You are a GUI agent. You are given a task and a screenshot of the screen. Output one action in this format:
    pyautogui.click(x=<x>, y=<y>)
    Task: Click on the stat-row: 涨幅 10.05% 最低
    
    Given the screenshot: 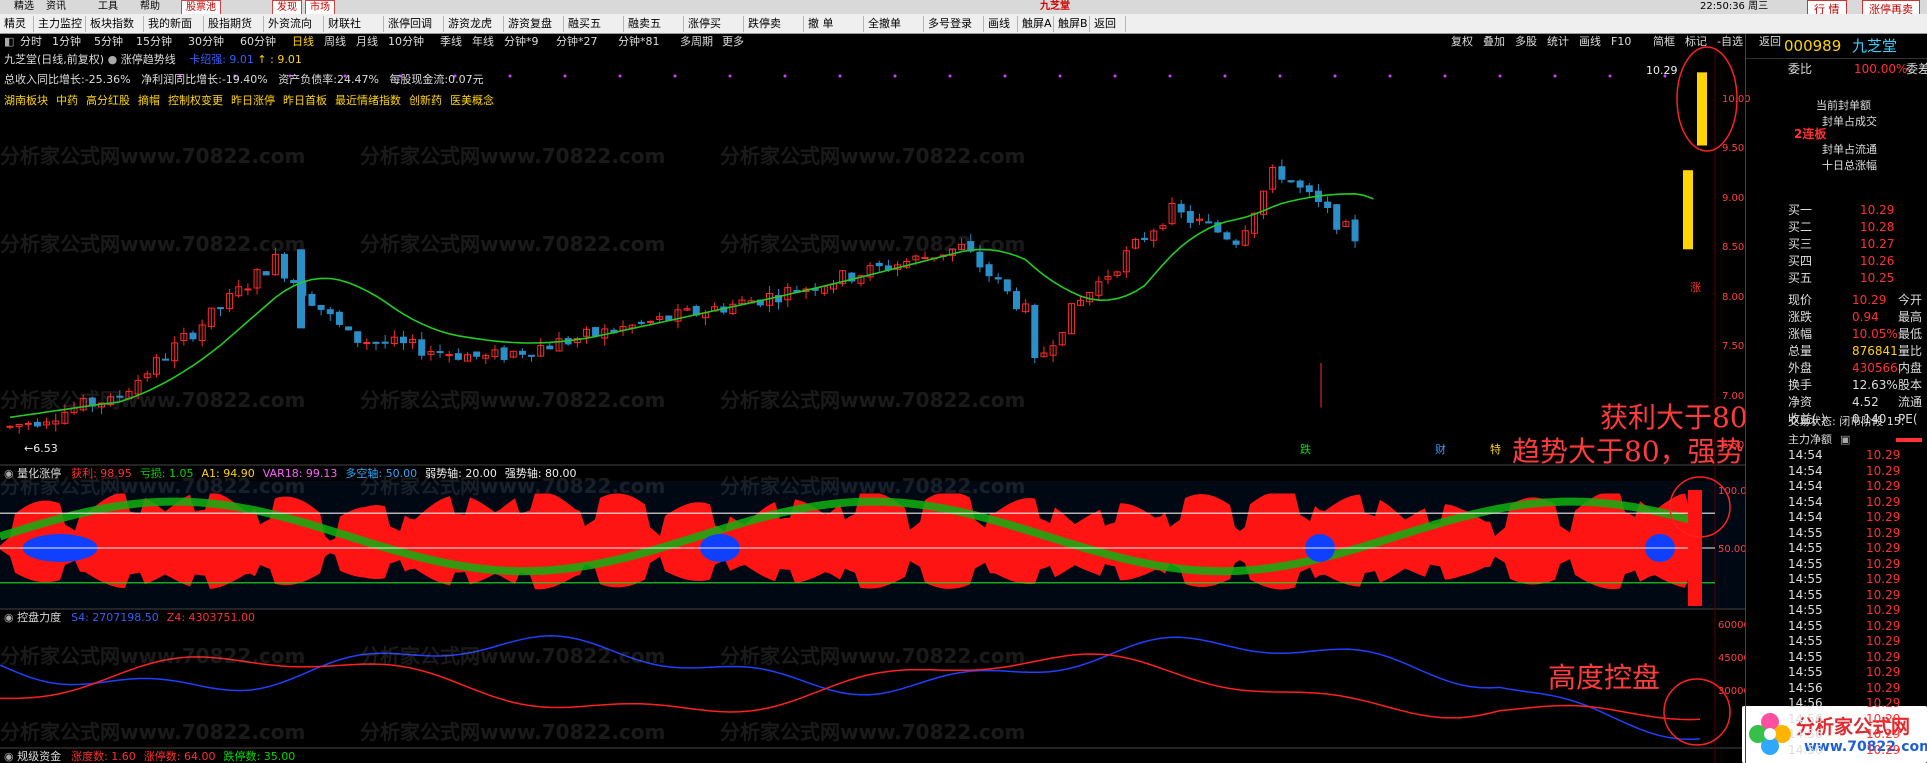 What is the action you would take?
    pyautogui.click(x=1836, y=334)
    